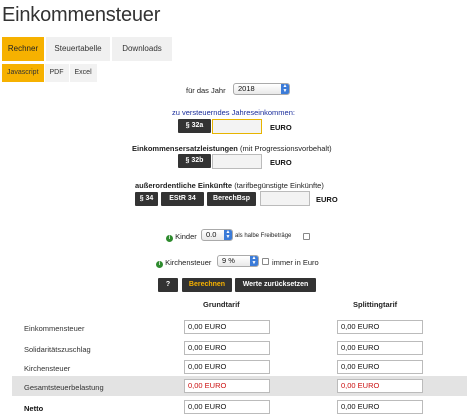  What do you see at coordinates (227, 327) in the screenshot?
I see `result-grund-einkommensteuer: 0,00 EURO` at bounding box center [227, 327].